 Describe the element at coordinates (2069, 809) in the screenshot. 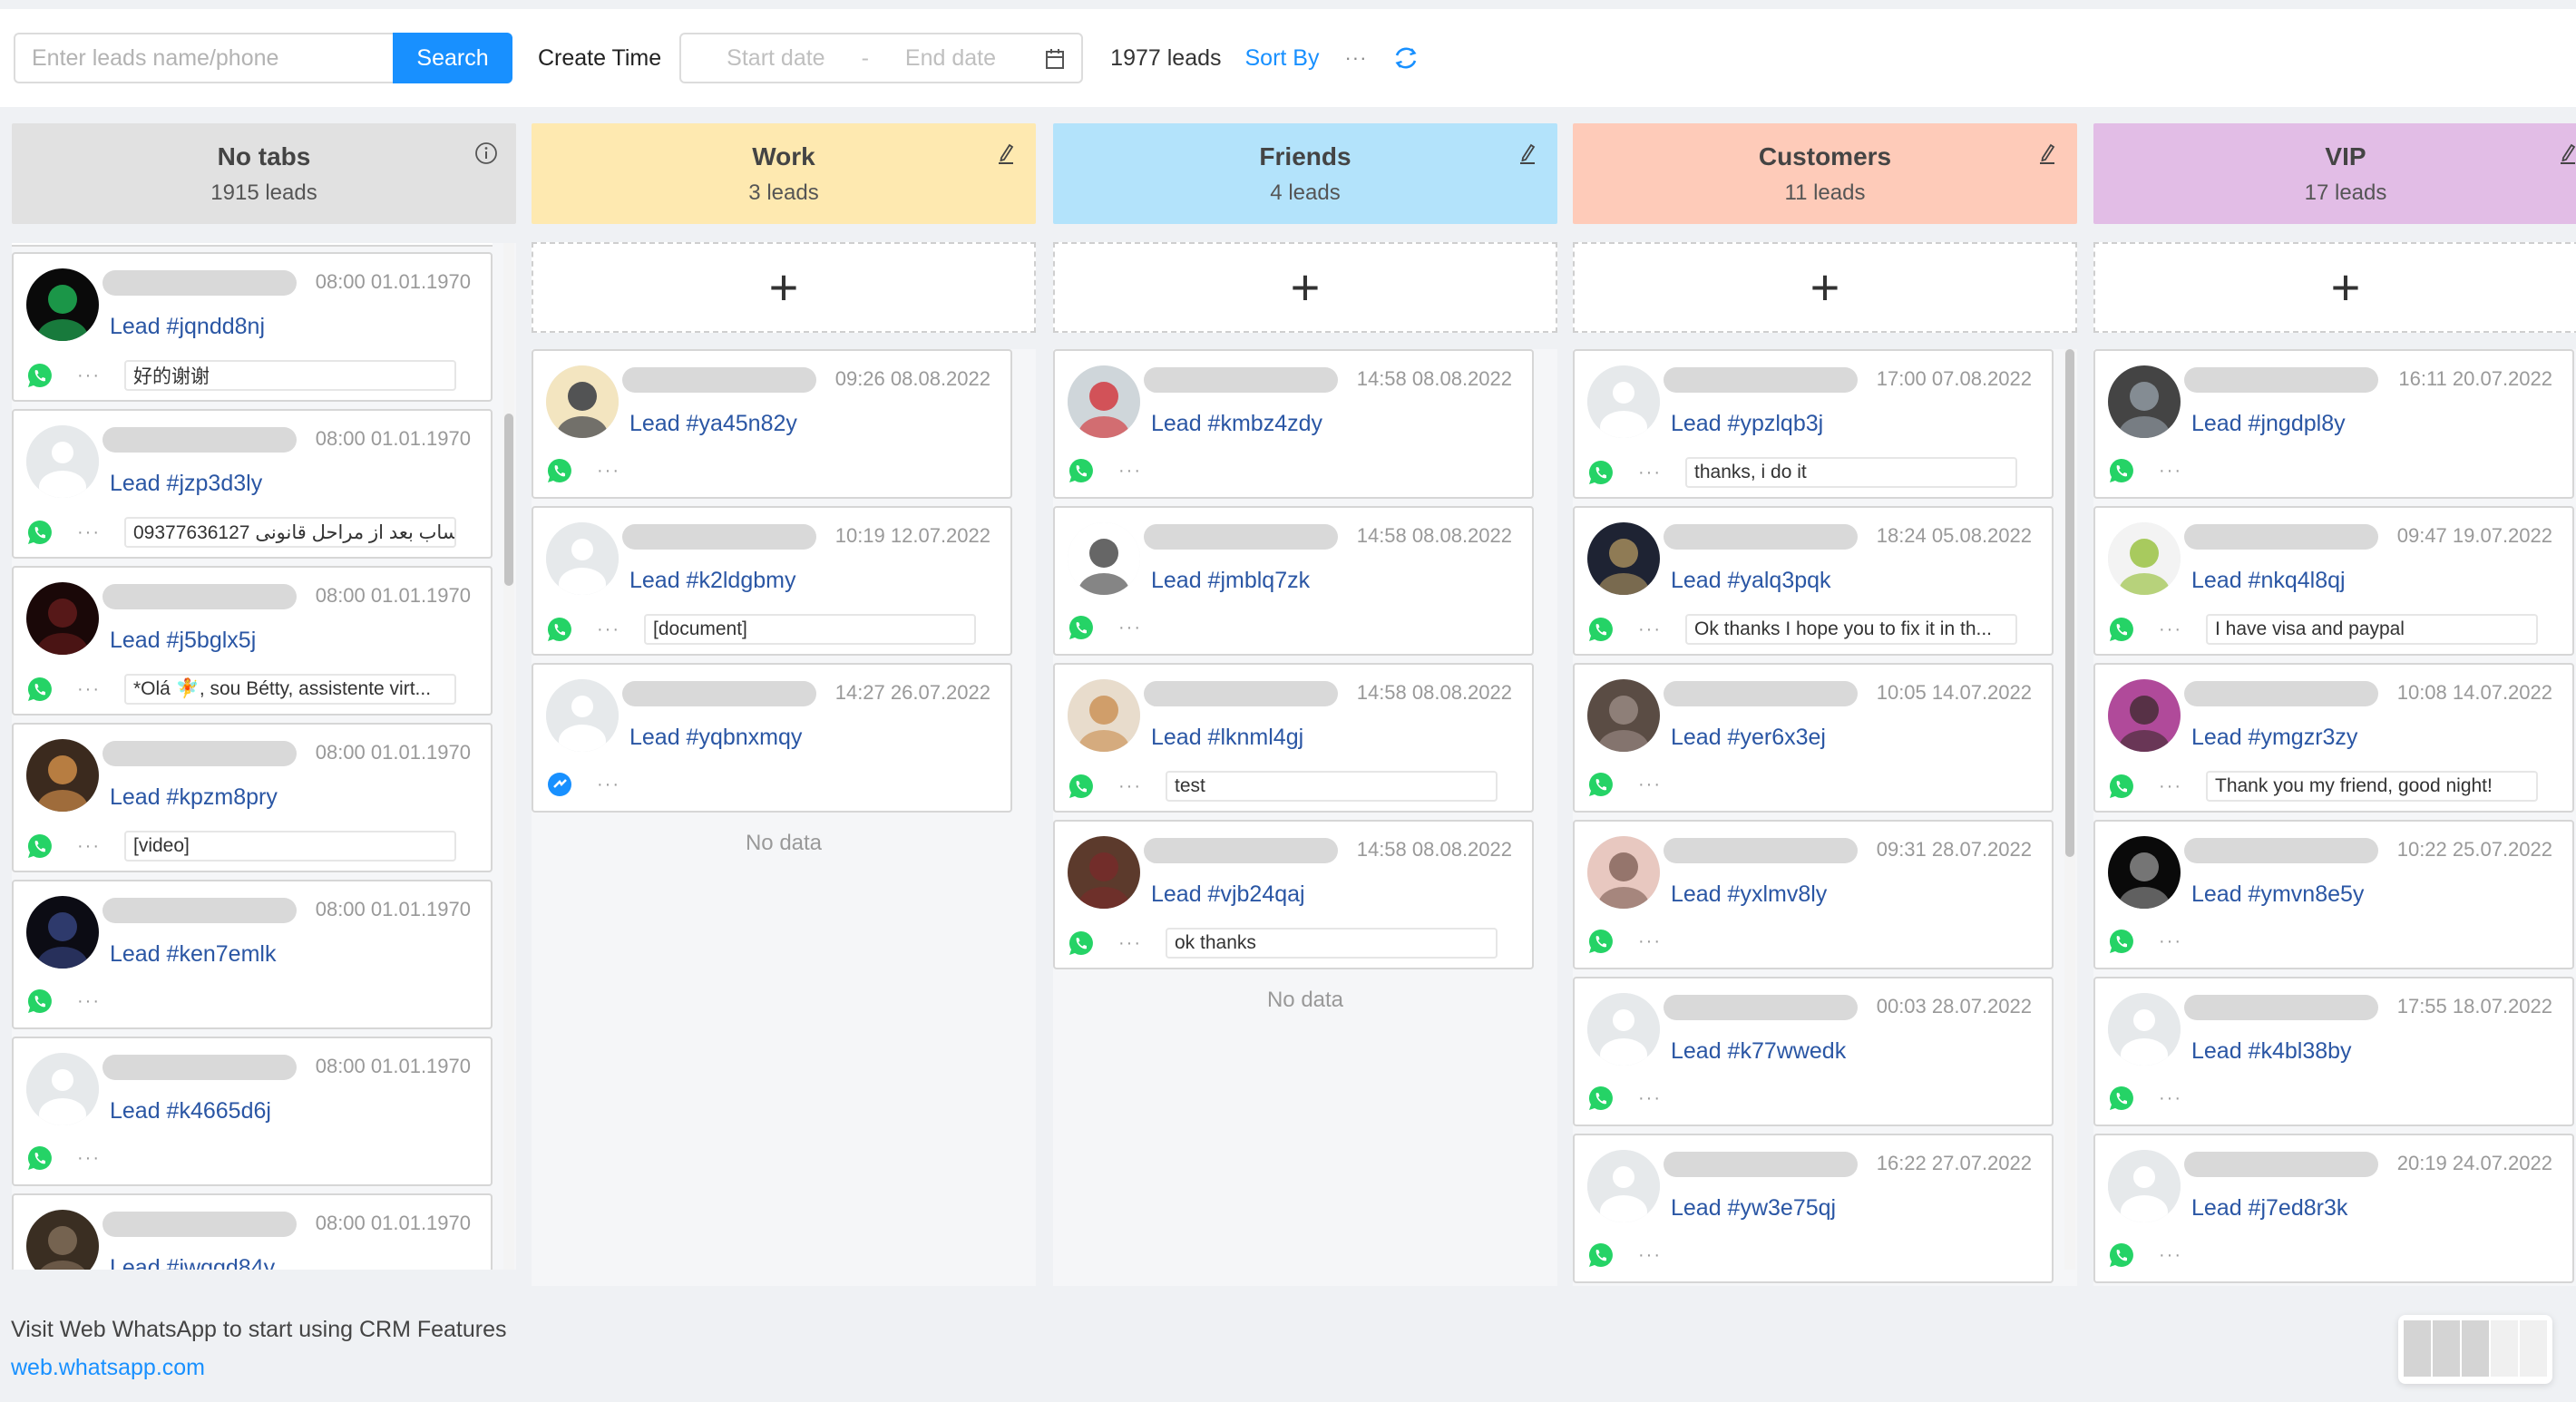

I see `column-scrollbar` at that location.